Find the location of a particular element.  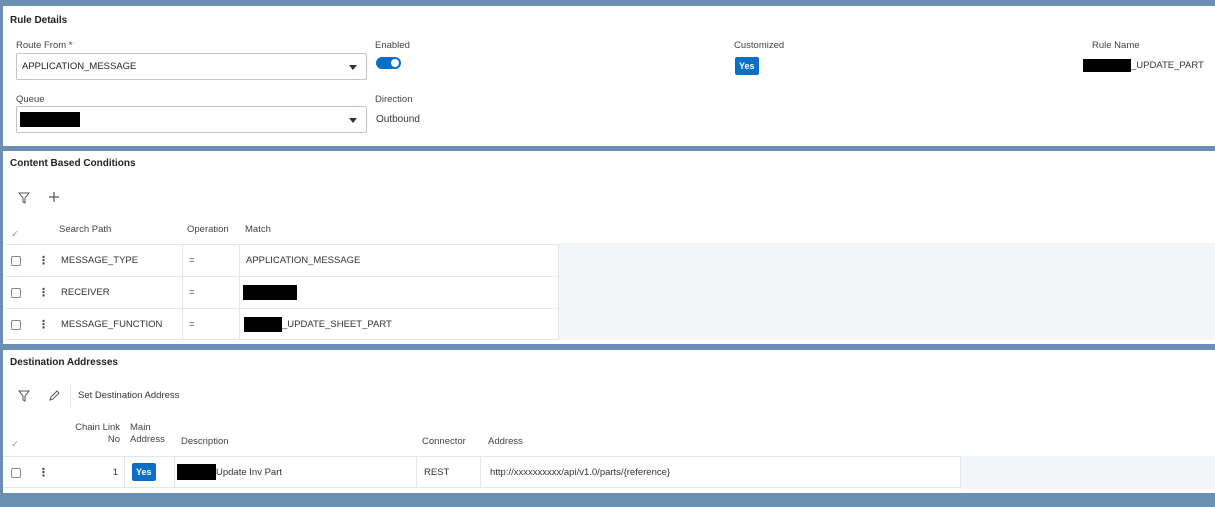

search-path-cell: RECEIVER is located at coordinates (118, 292).